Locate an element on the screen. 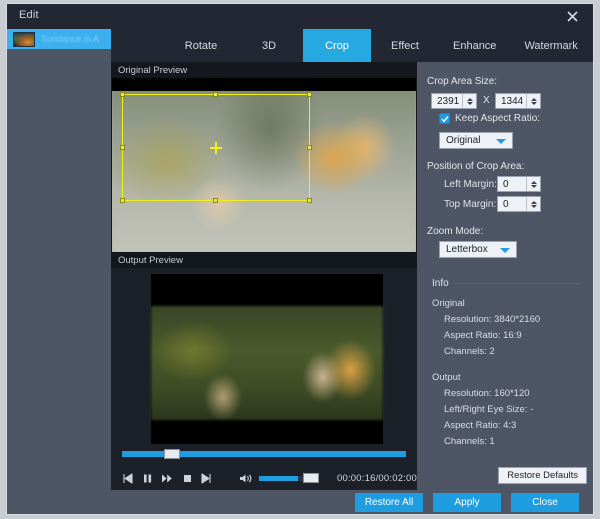 The height and width of the screenshot is (519, 600). info-original-aspect-ratio: Aspect Ratio: 16:9 is located at coordinates (483, 335).